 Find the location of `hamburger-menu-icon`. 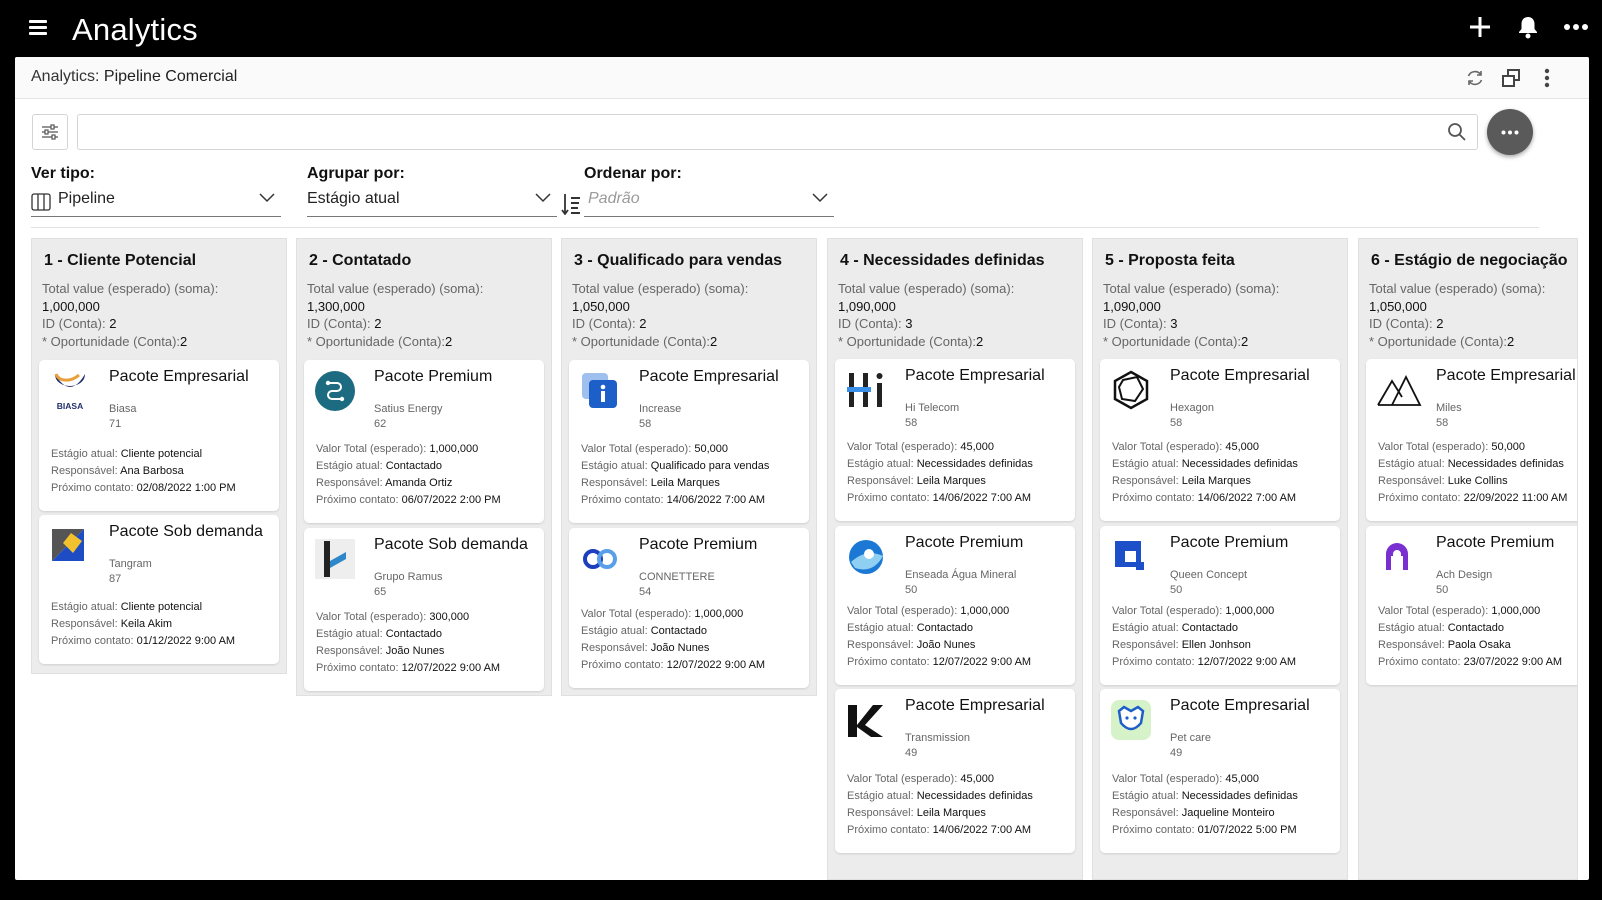

hamburger-menu-icon is located at coordinates (39, 28).